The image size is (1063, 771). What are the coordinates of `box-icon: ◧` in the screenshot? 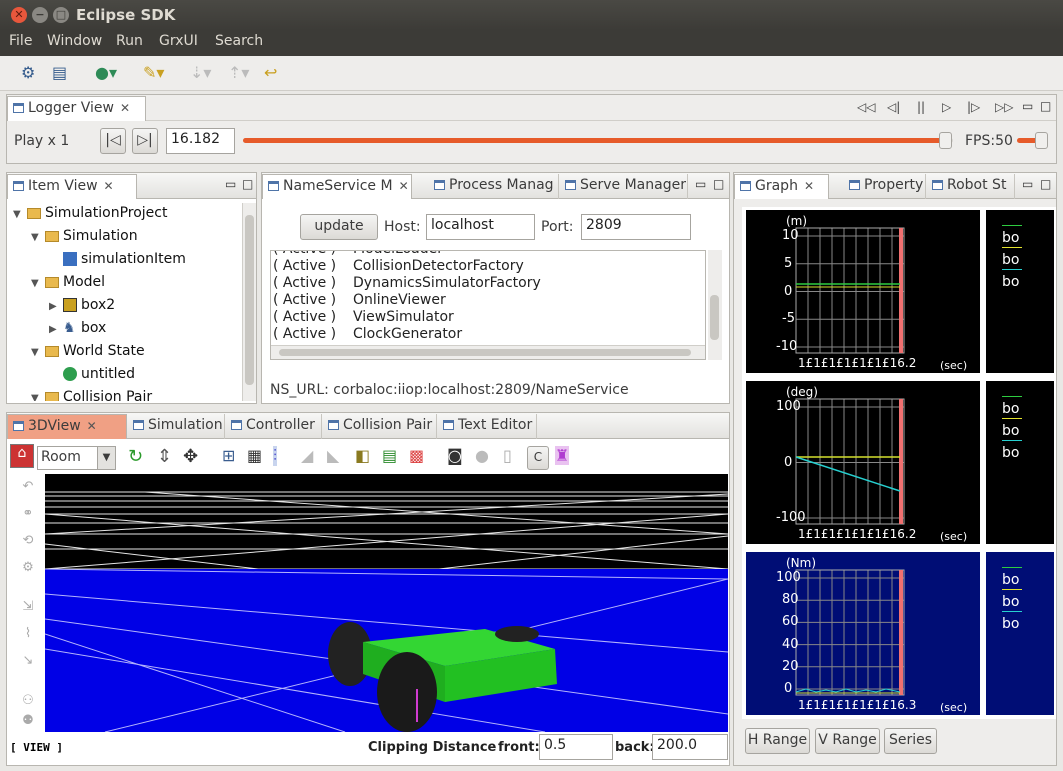 It's located at (362, 455).